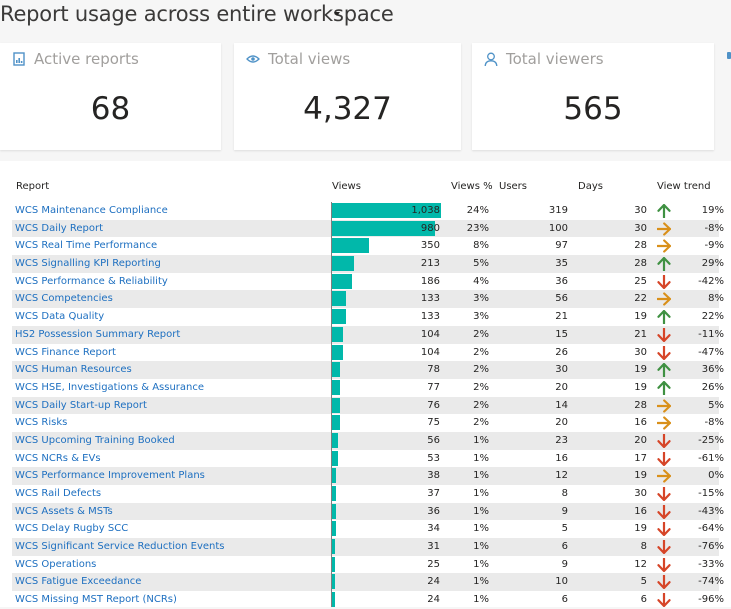 This screenshot has height=609, width=731. I want to click on report-link: WCS NCRs & EVs, so click(58, 459).